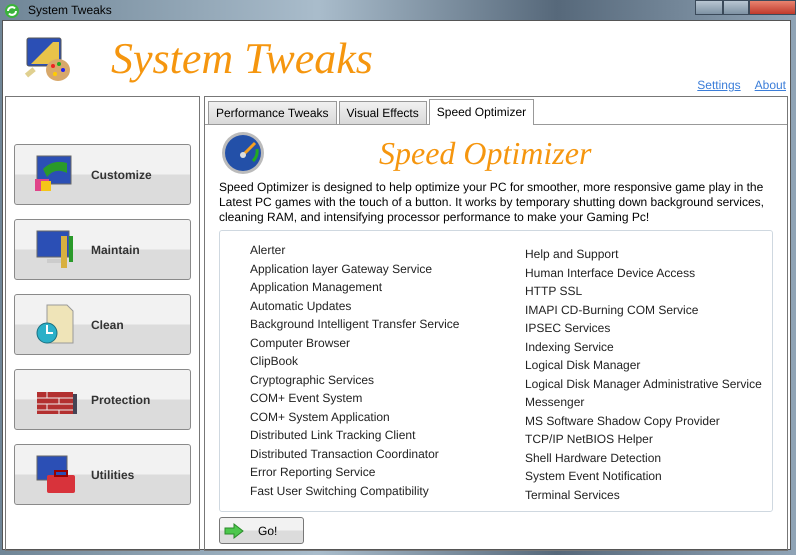 The width and height of the screenshot is (796, 555). Describe the element at coordinates (268, 250) in the screenshot. I see `service-name: Alerter` at that location.